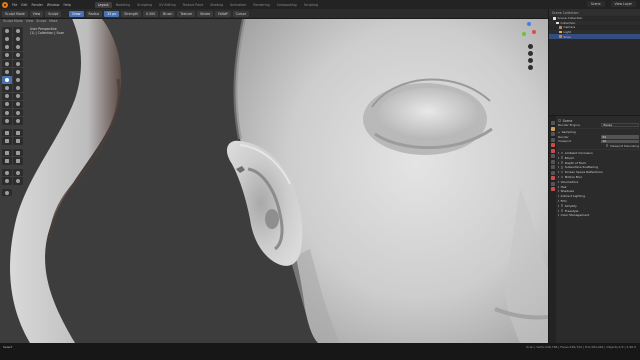  What do you see at coordinates (7, 55) in the screenshot?
I see `blob-brush-icon` at bounding box center [7, 55].